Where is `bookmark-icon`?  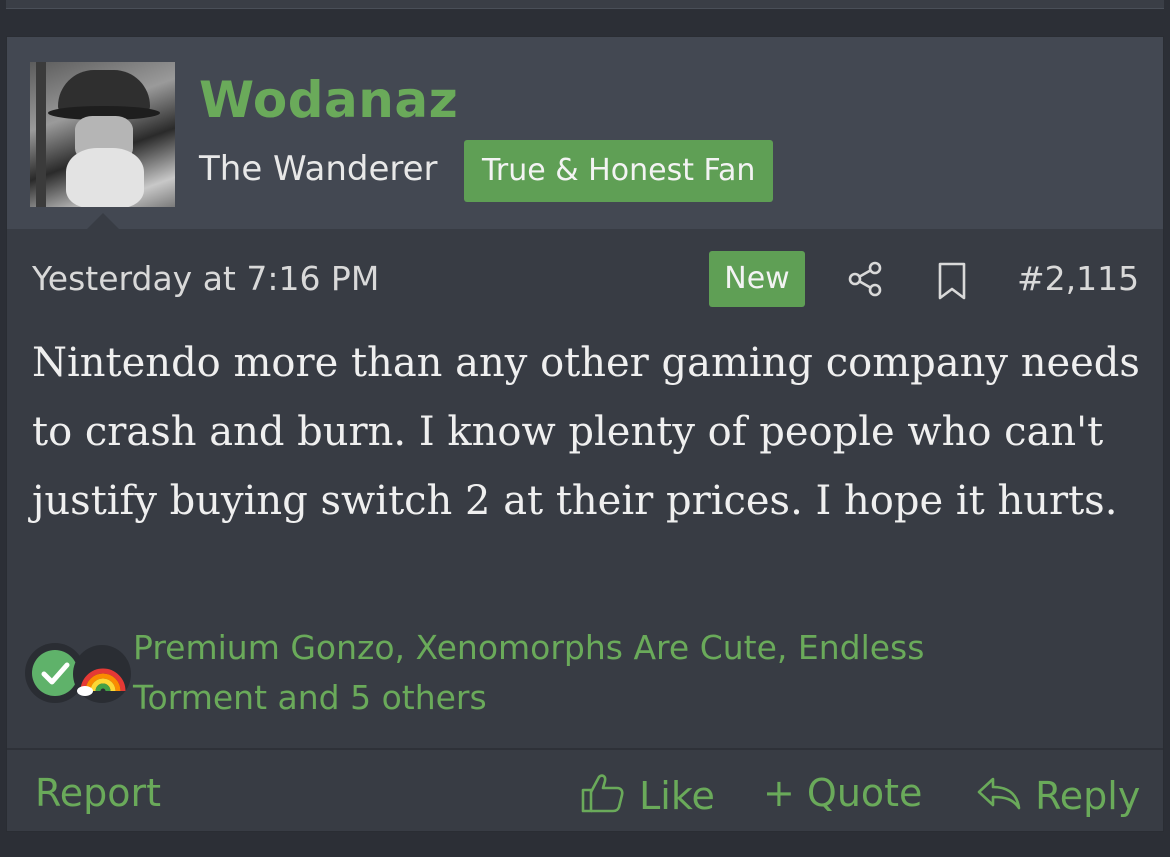 bookmark-icon is located at coordinates (952, 281).